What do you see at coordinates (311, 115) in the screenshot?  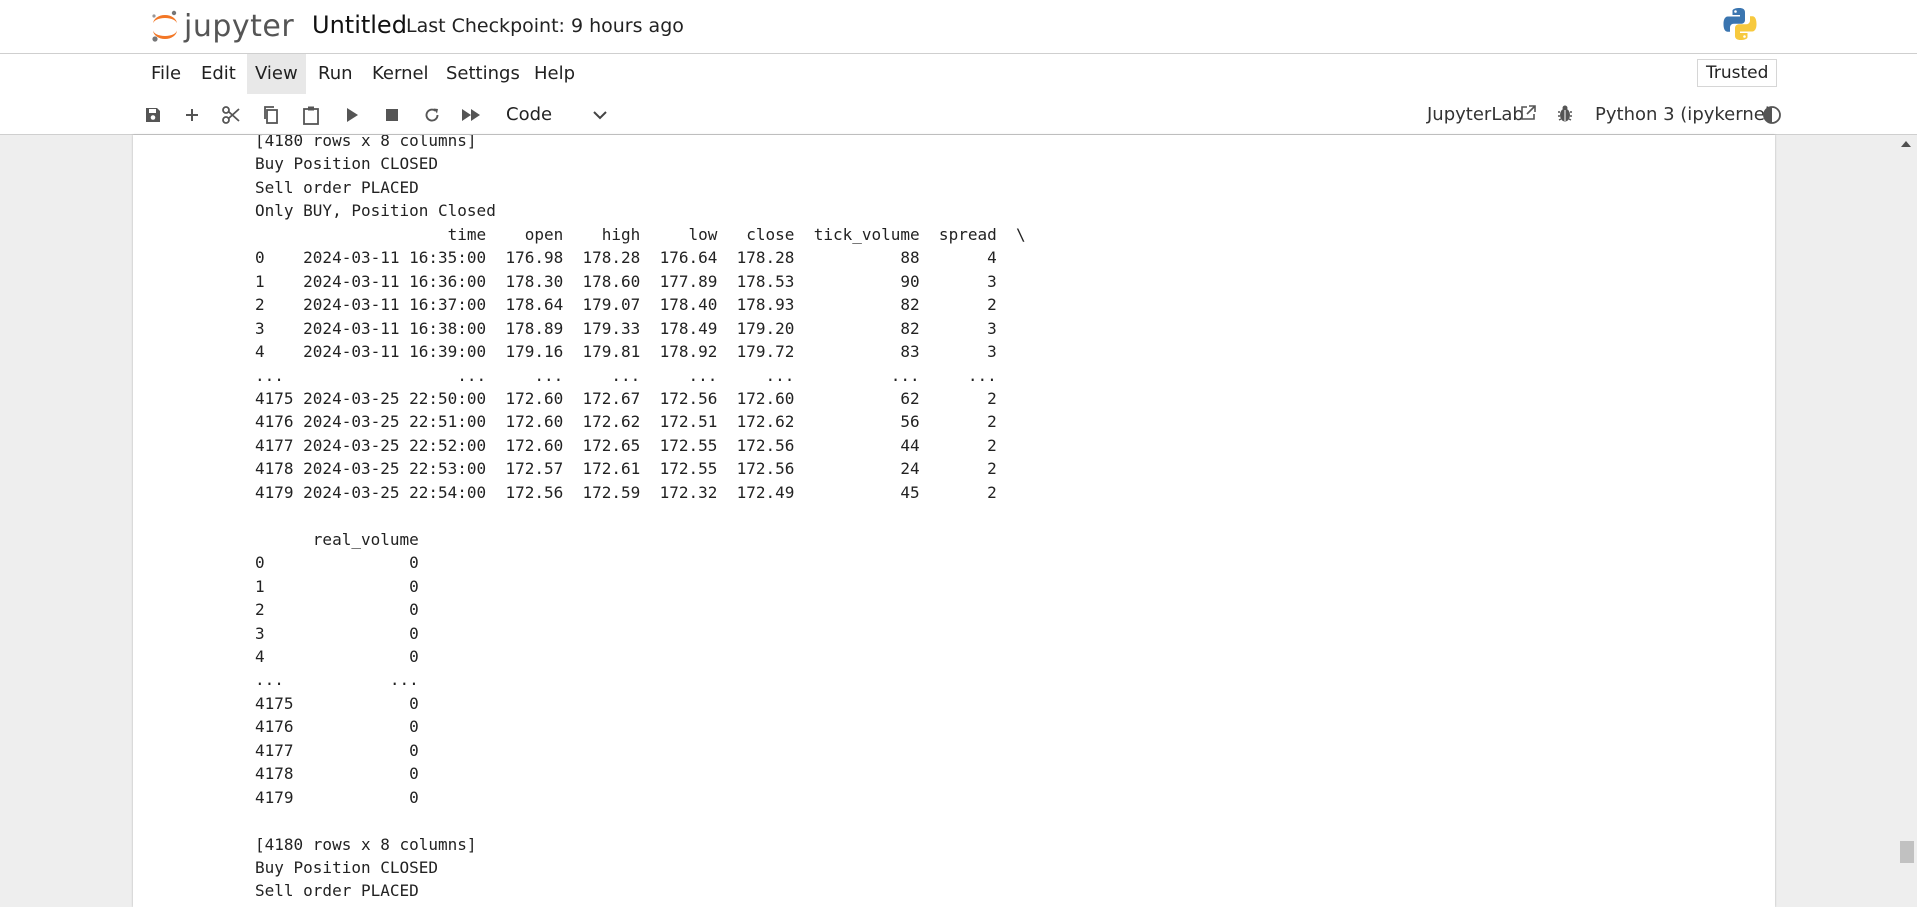 I see `paste-icon` at bounding box center [311, 115].